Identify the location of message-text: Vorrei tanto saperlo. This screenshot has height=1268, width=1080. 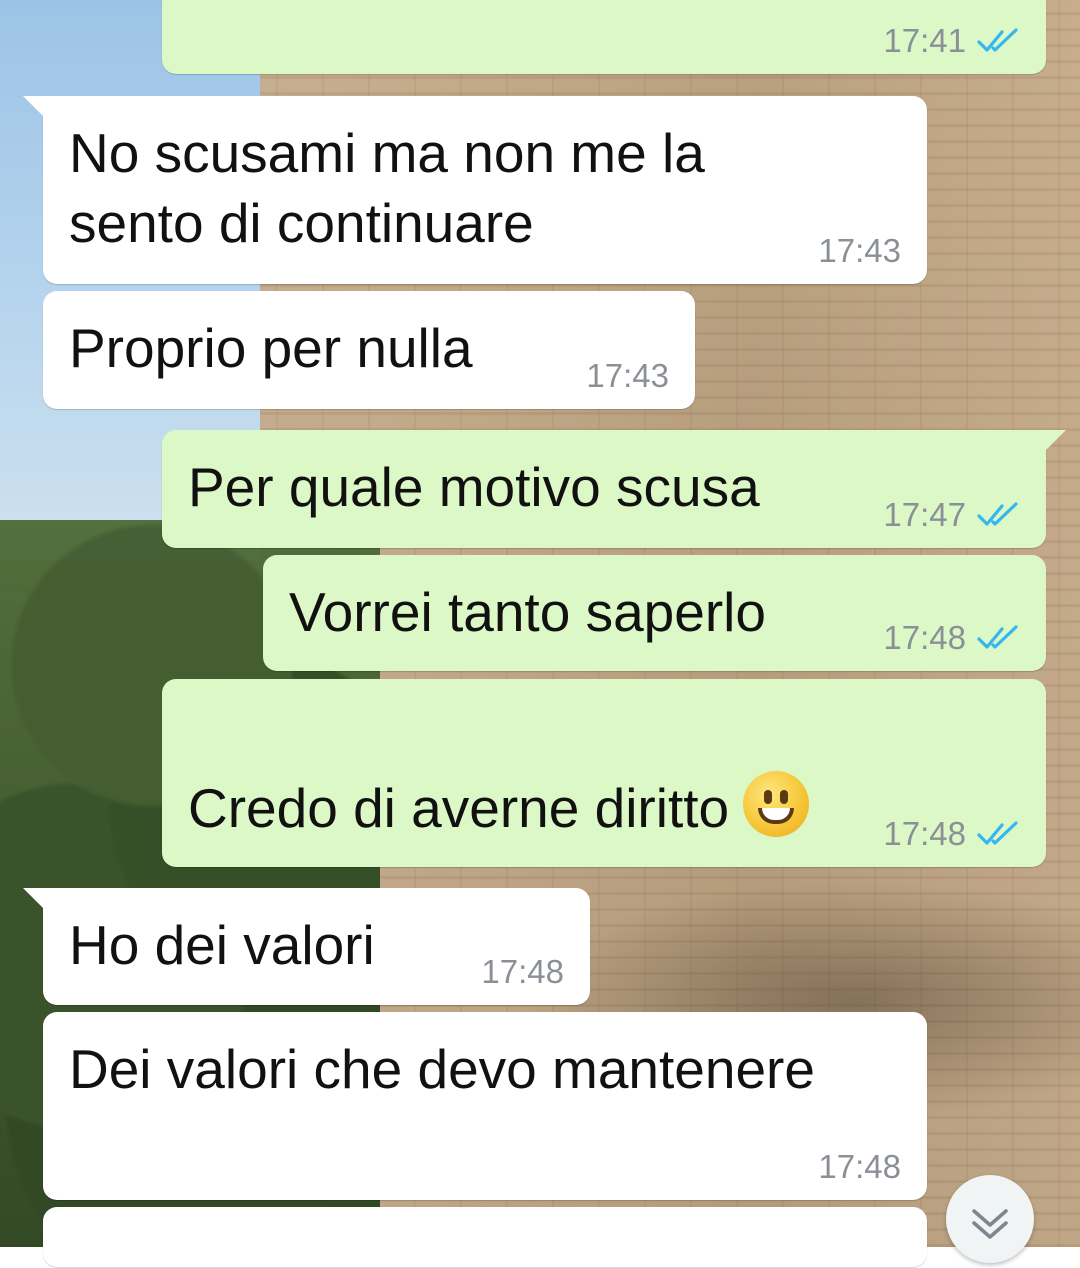
(527, 612).